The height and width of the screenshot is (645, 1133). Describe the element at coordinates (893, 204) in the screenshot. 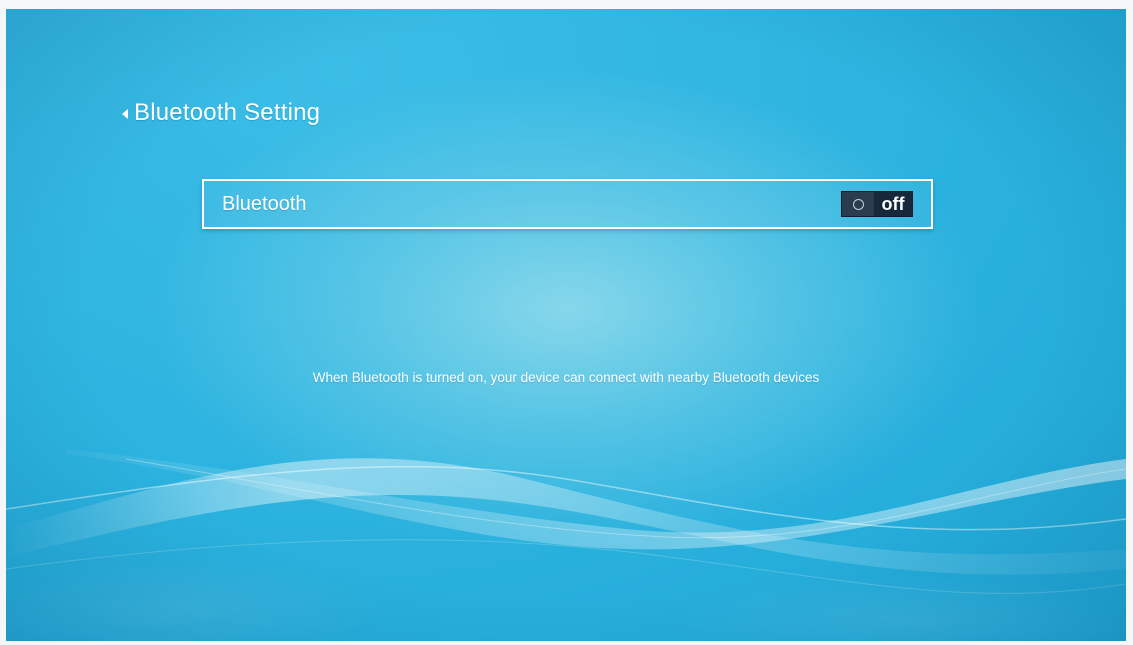

I see `toggle-state-label: off` at that location.